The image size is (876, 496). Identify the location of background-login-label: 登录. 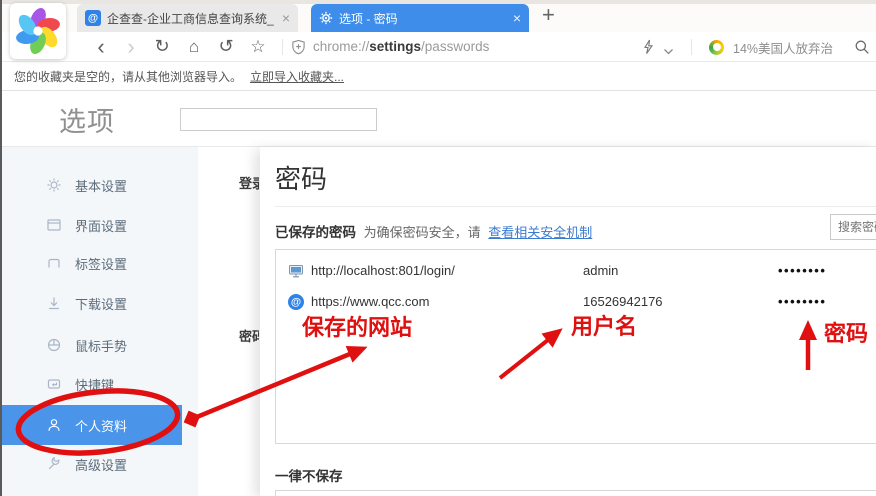
(249, 183).